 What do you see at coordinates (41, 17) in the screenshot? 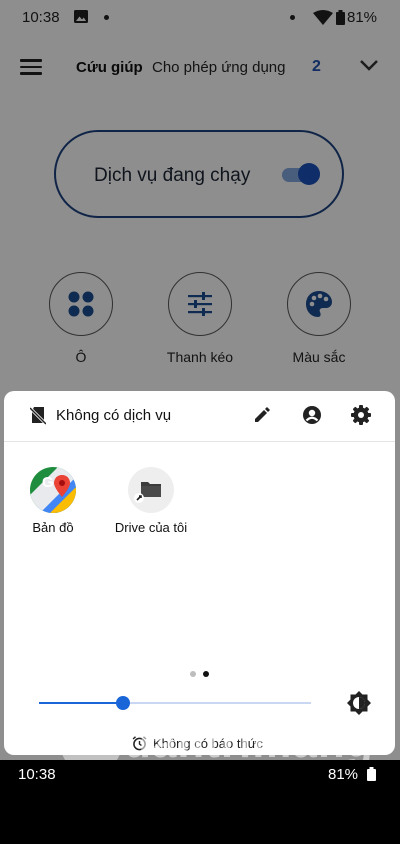
I see `status-time: 10:38` at bounding box center [41, 17].